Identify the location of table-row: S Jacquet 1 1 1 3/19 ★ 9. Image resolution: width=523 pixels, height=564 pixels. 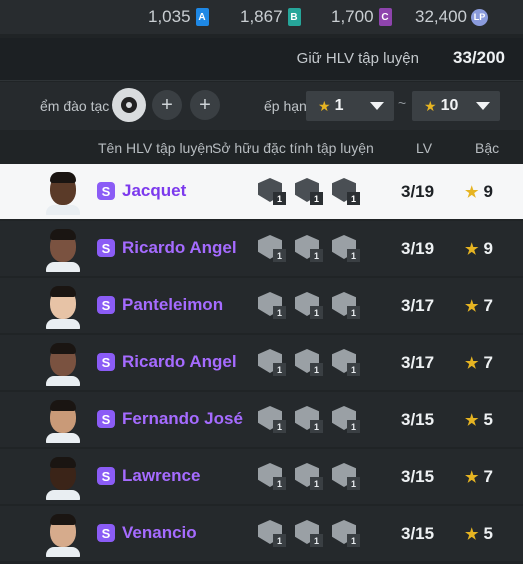
(261, 191).